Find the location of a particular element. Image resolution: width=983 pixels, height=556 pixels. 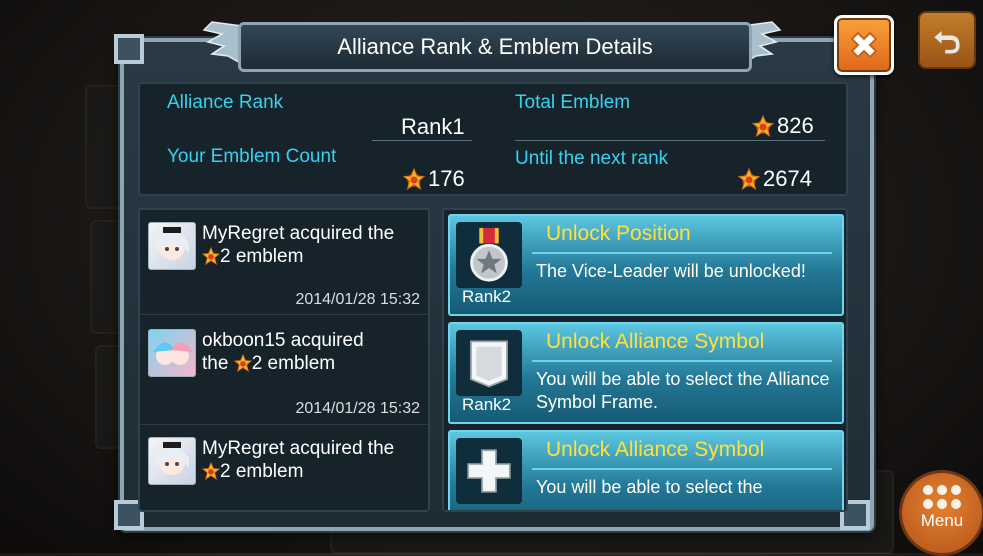

total-emblem-value: 826 is located at coordinates (783, 126).